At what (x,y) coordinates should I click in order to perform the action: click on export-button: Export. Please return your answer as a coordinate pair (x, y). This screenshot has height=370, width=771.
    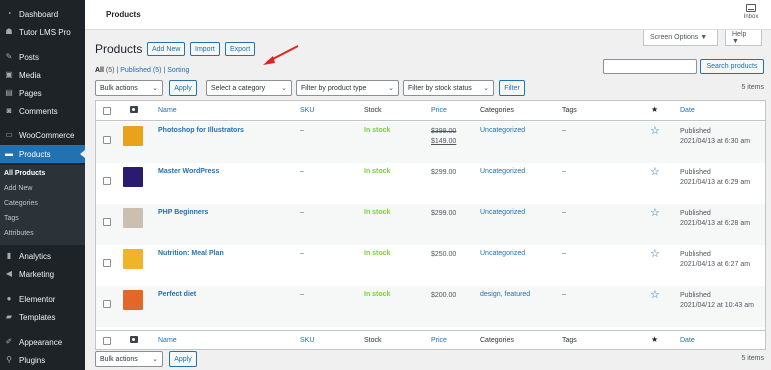
    Looking at the image, I should click on (240, 49).